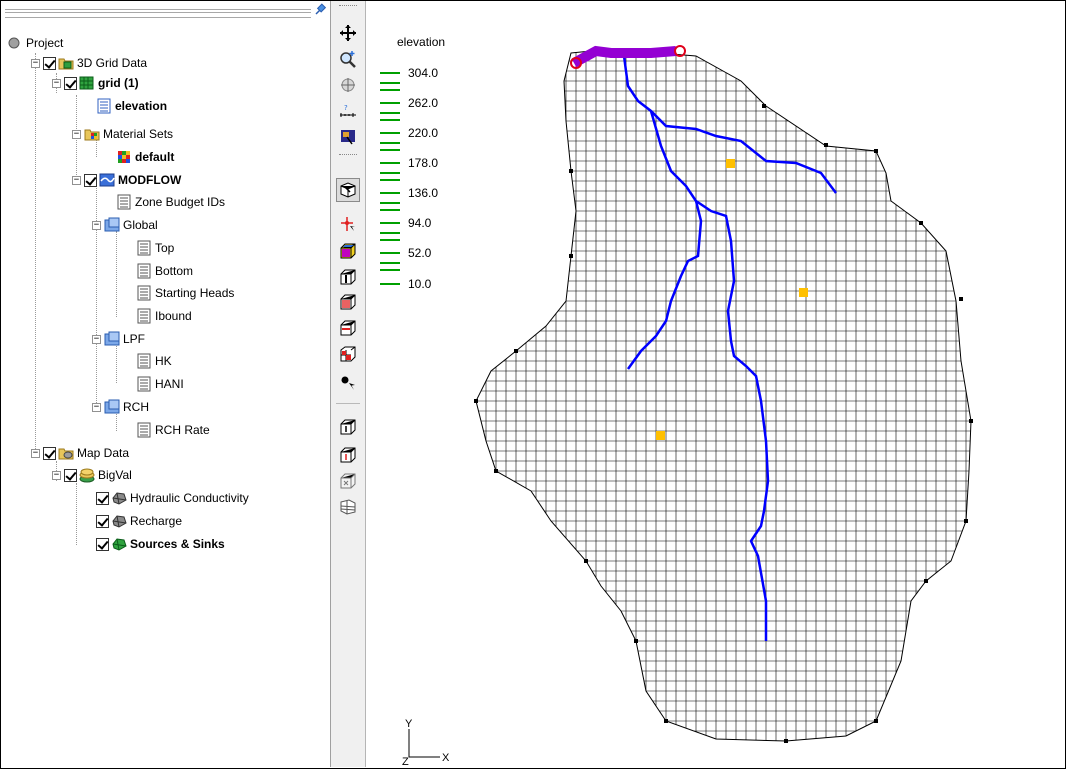 Image resolution: width=1066 pixels, height=769 pixels. What do you see at coordinates (112, 338) in the screenshot?
I see `package-icon` at bounding box center [112, 338].